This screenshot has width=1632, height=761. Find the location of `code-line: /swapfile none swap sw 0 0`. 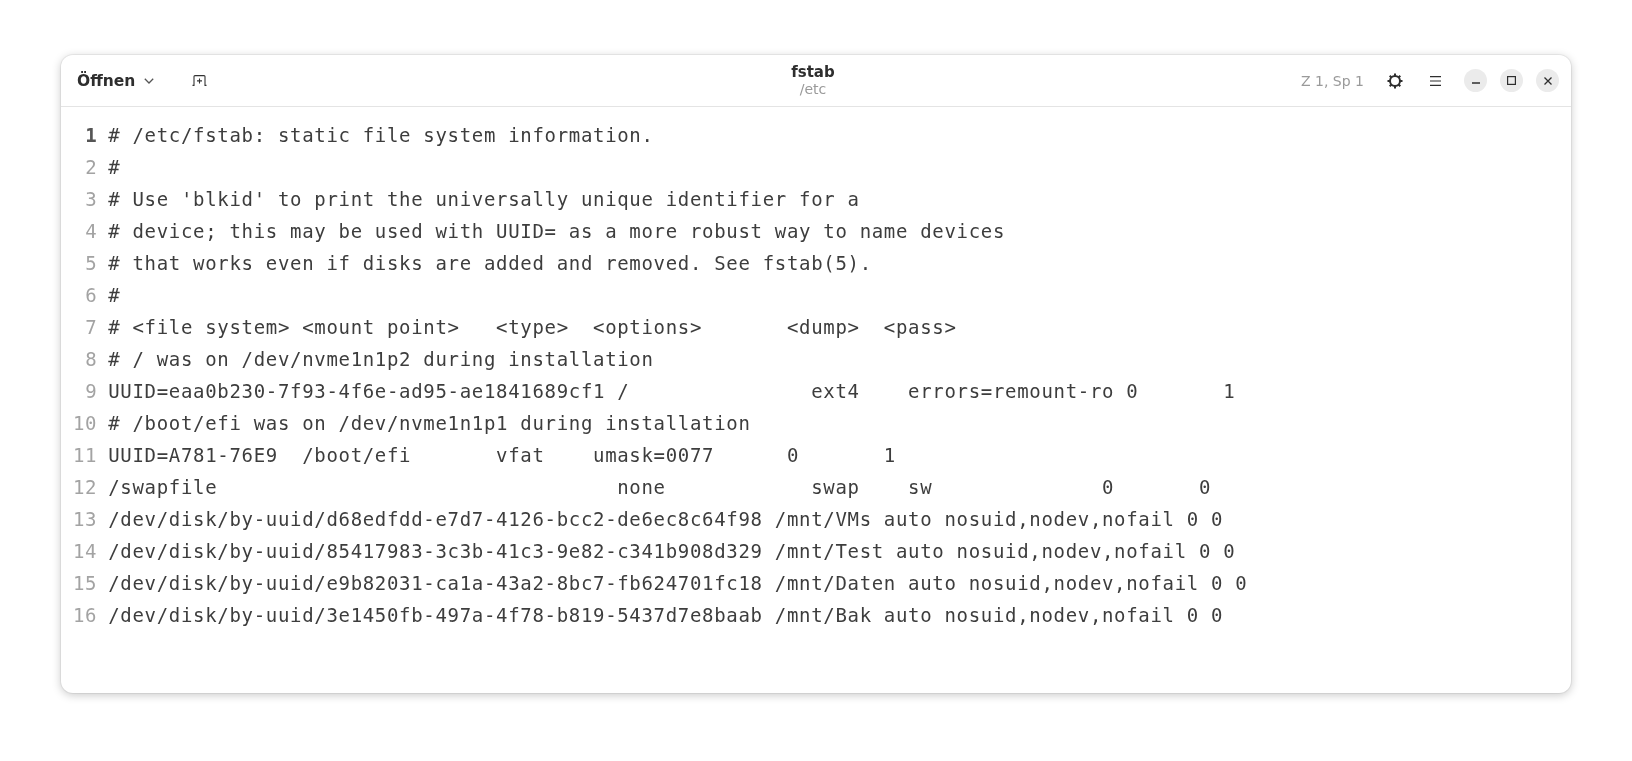

code-line: /swapfile none swap sw 0 0 is located at coordinates (660, 487).